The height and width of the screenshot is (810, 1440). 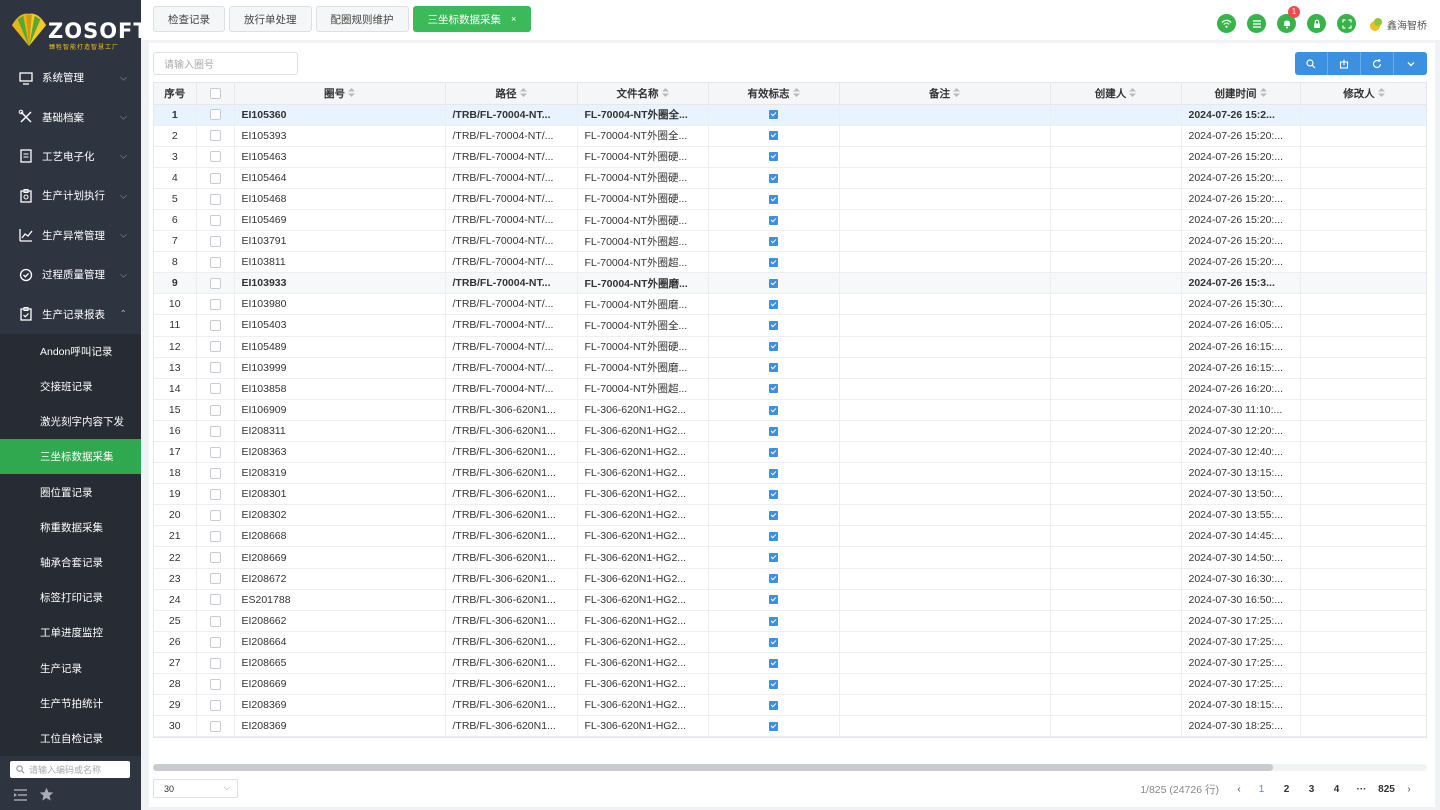 What do you see at coordinates (70, 421) in the screenshot?
I see `sidebar-subitem: 激光刻字内容下发` at bounding box center [70, 421].